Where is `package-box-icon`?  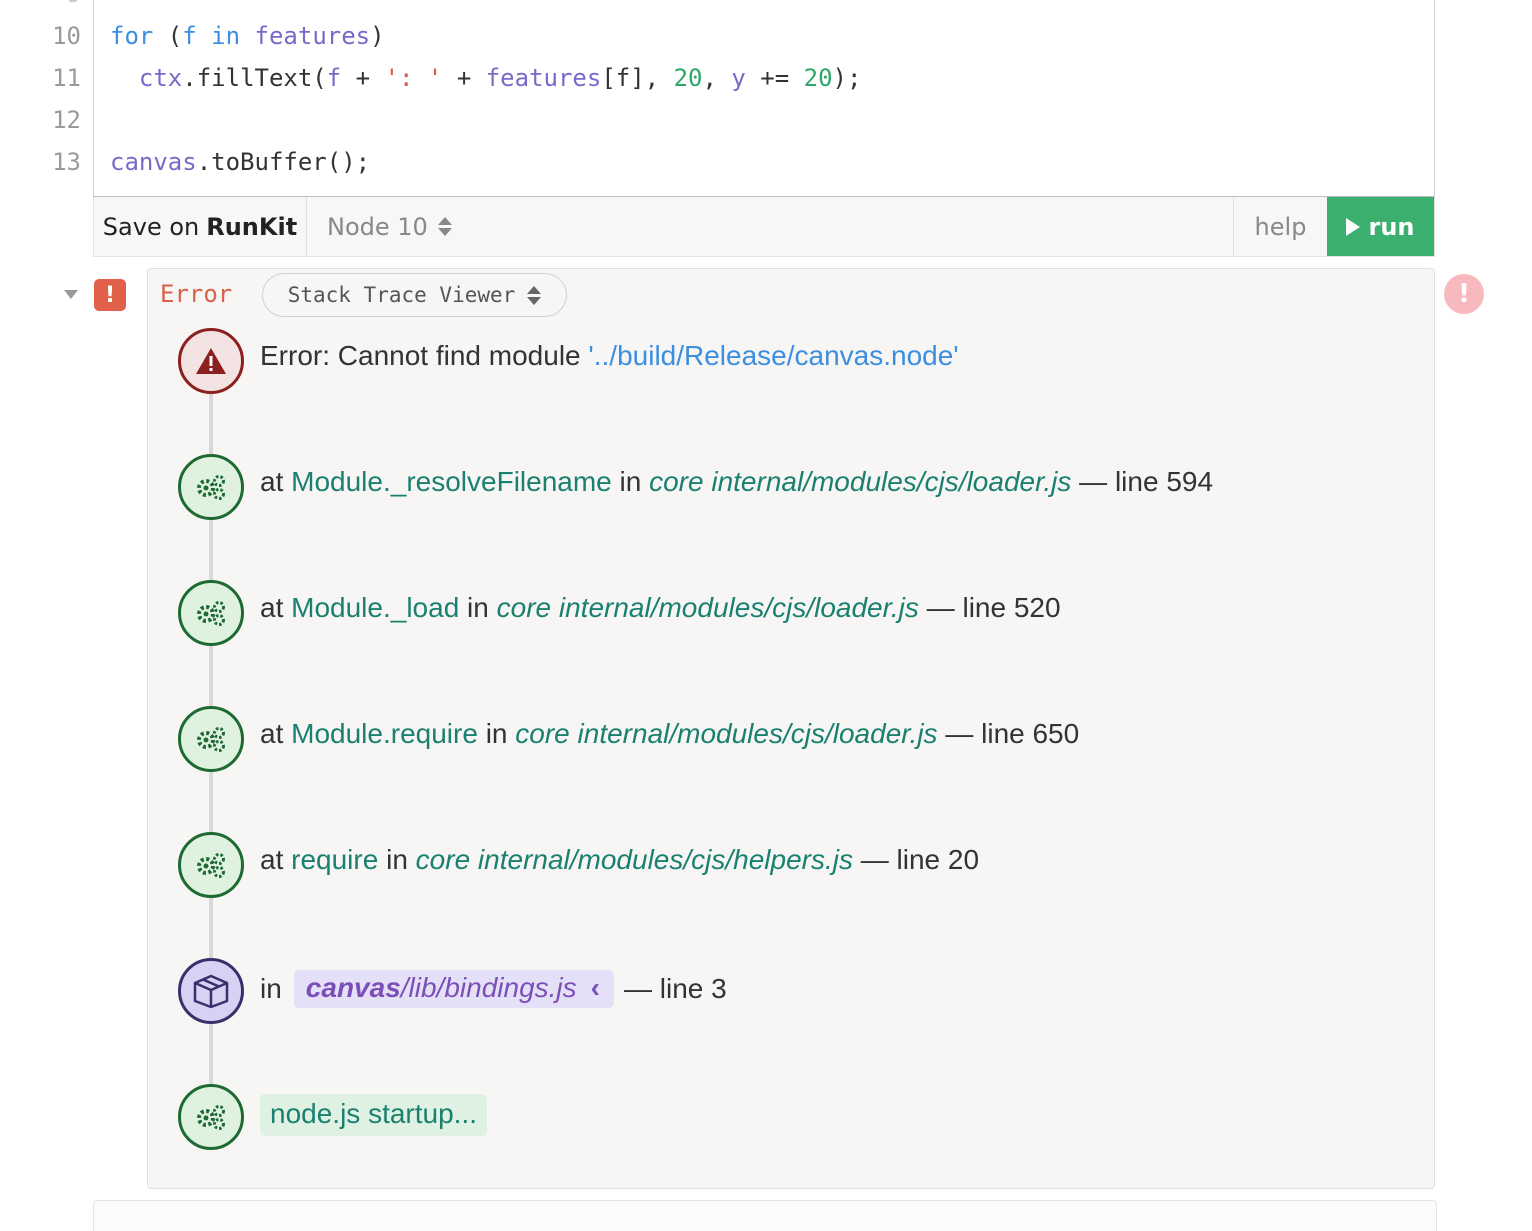
package-box-icon is located at coordinates (211, 991).